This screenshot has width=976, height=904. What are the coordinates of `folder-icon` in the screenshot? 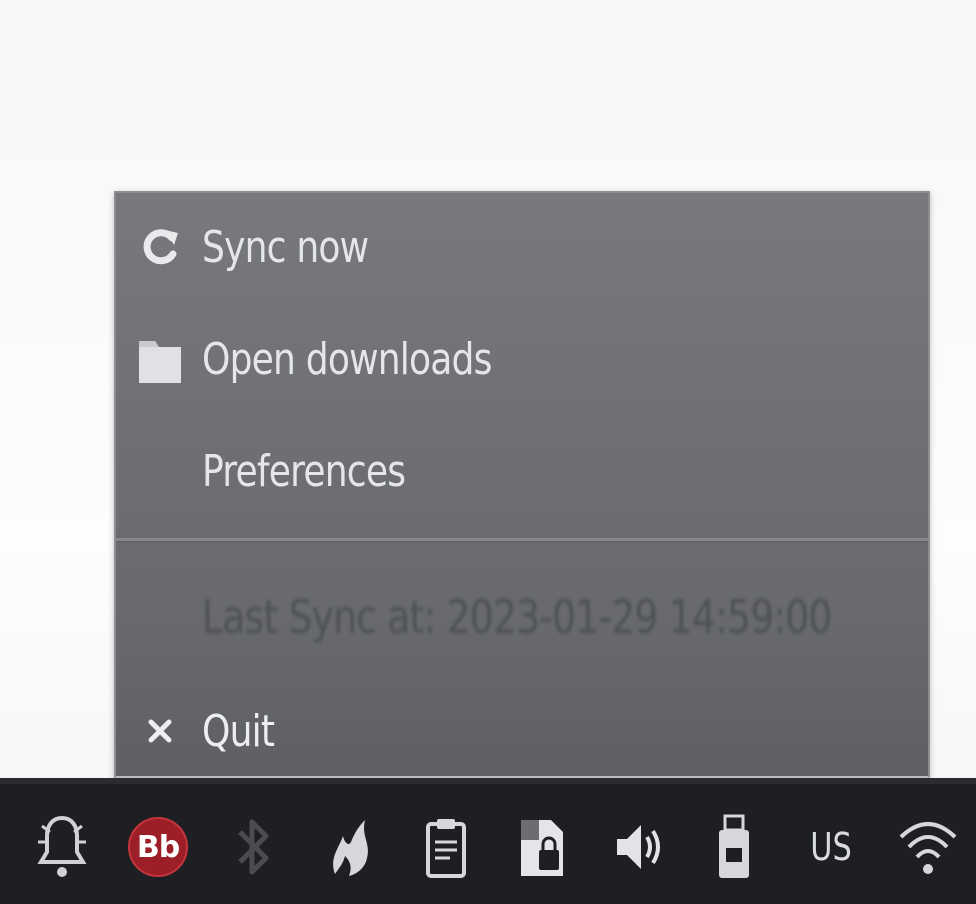 It's located at (160, 359).